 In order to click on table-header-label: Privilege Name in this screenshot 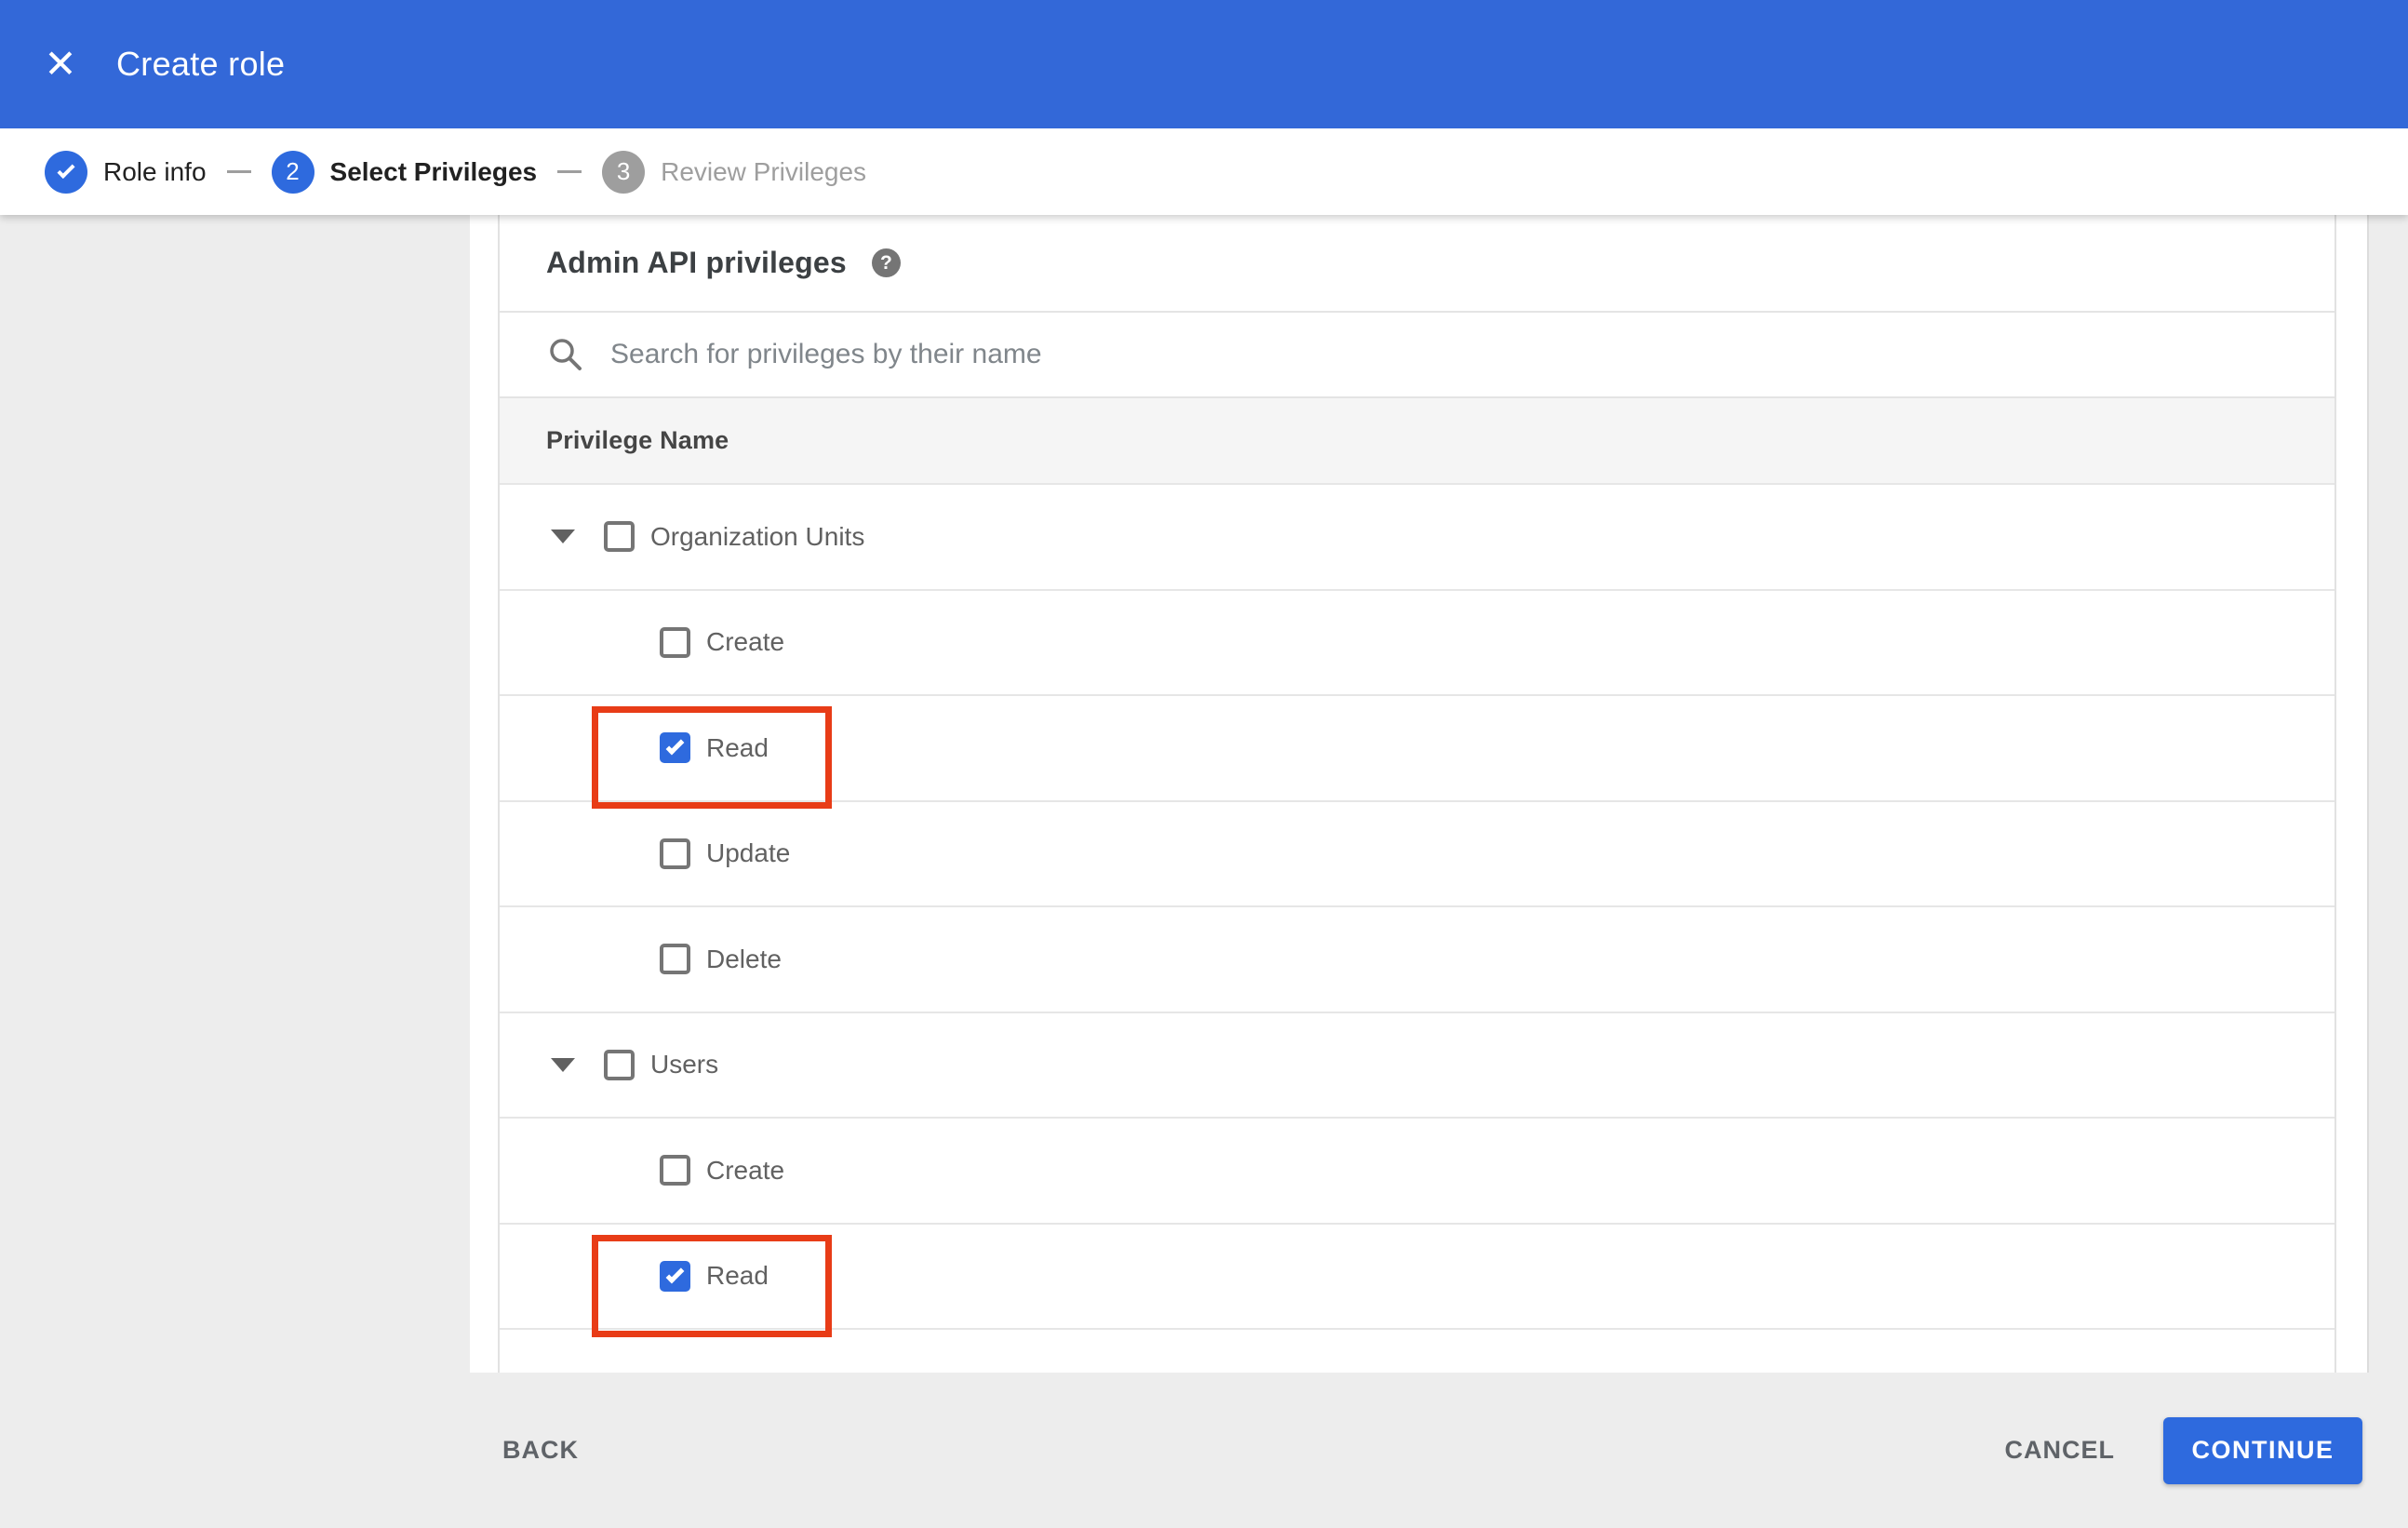, I will do `click(637, 440)`.